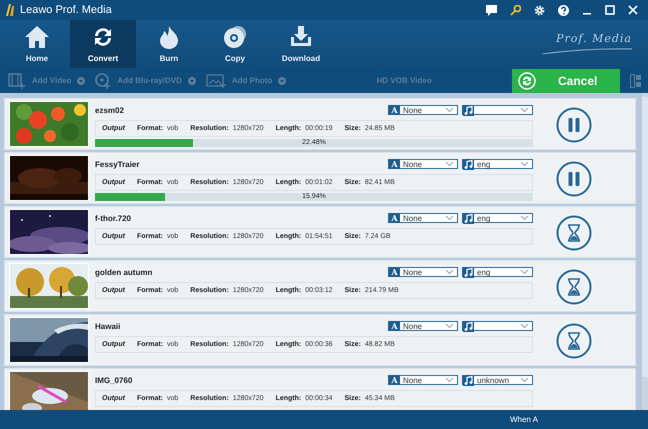 The image size is (648, 429). I want to click on file-name: golden autumn, so click(124, 272).